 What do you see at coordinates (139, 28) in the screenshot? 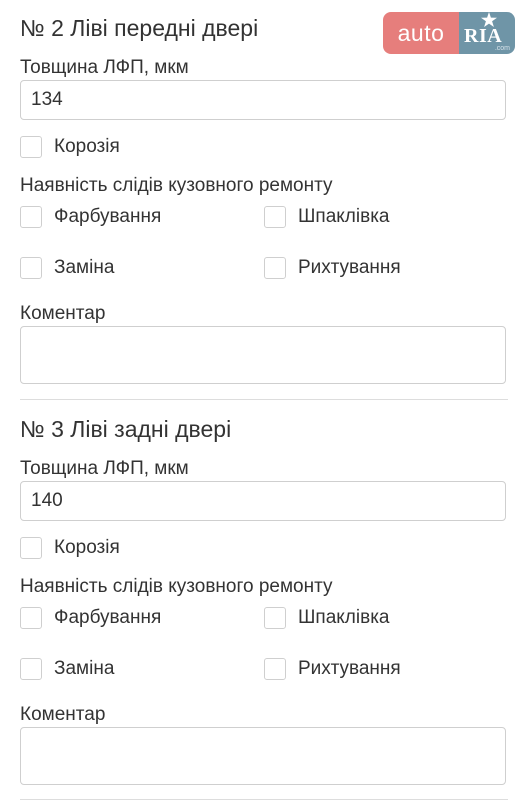
I see `section-title: № 2 Ліві передні двері` at bounding box center [139, 28].